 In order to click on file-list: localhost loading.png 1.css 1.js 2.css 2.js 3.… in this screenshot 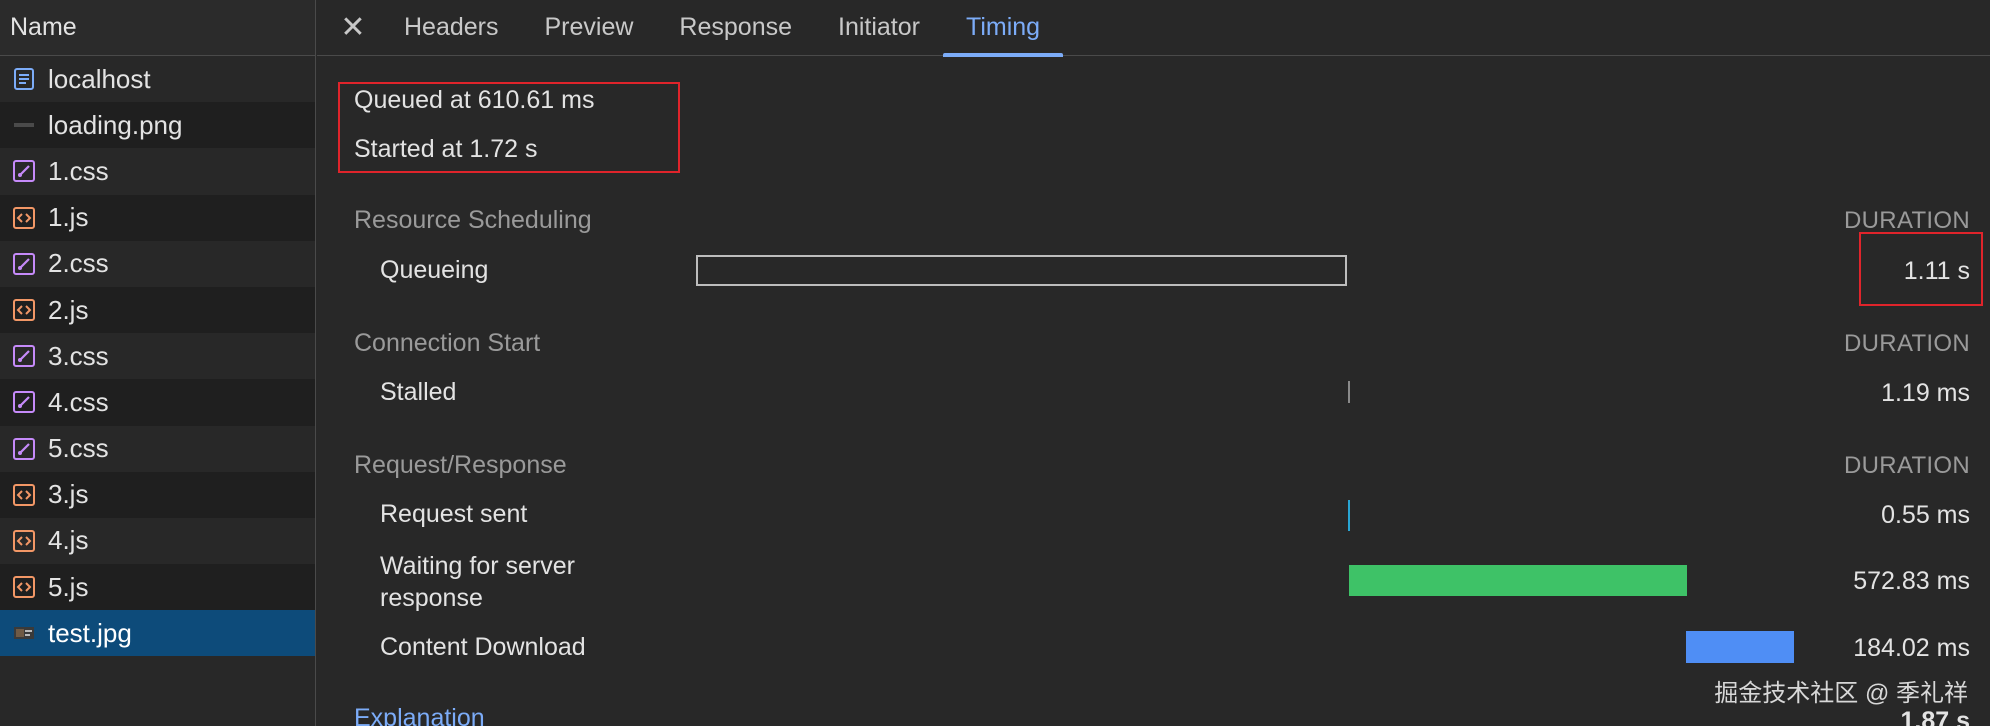, I will do `click(157, 356)`.